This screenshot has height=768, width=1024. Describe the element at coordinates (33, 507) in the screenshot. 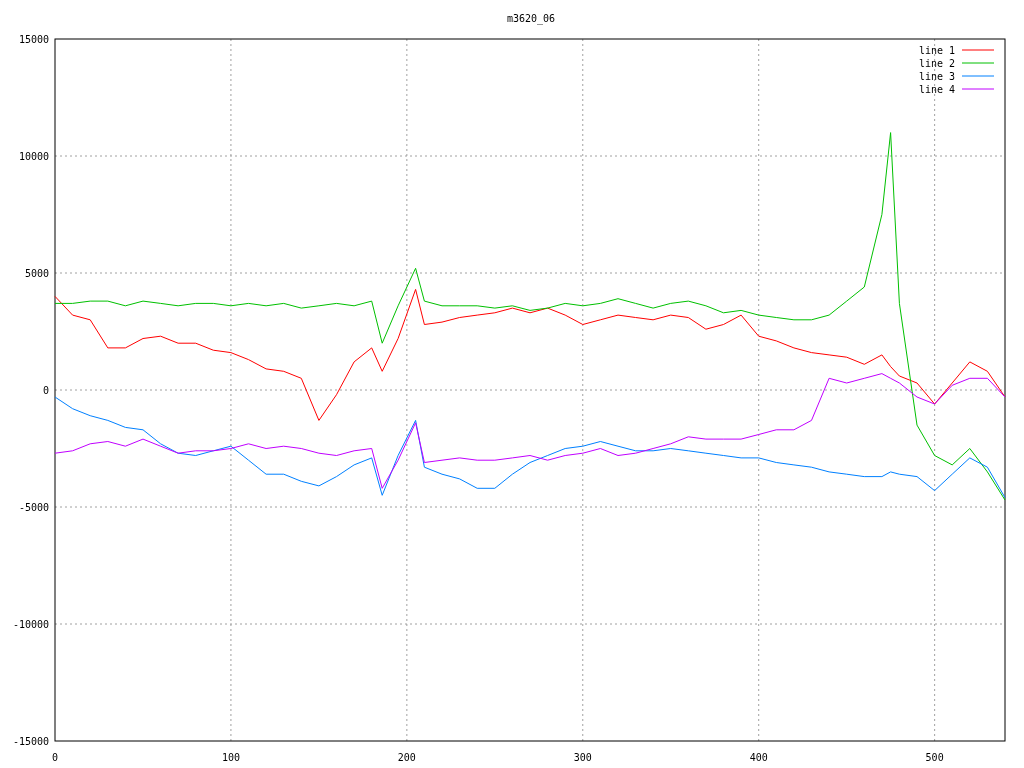

I see `y-tick-label: -5000` at that location.